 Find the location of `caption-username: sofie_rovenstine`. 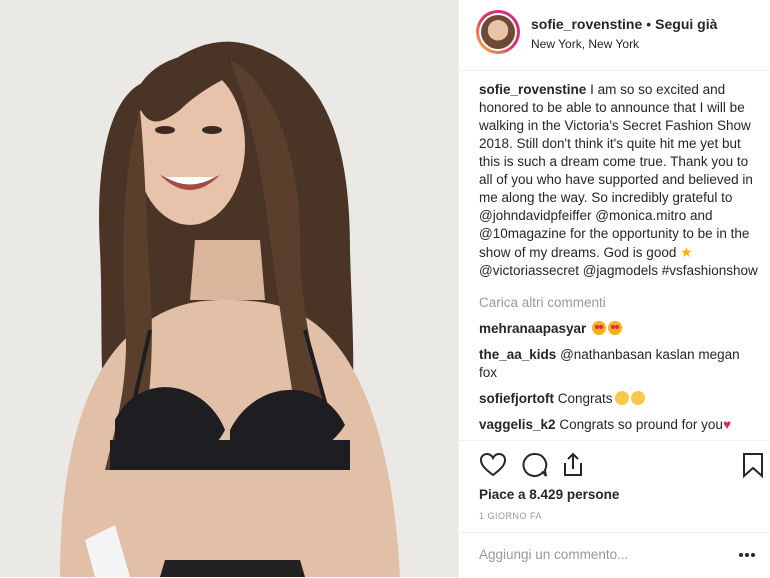

caption-username: sofie_rovenstine is located at coordinates (532, 89).